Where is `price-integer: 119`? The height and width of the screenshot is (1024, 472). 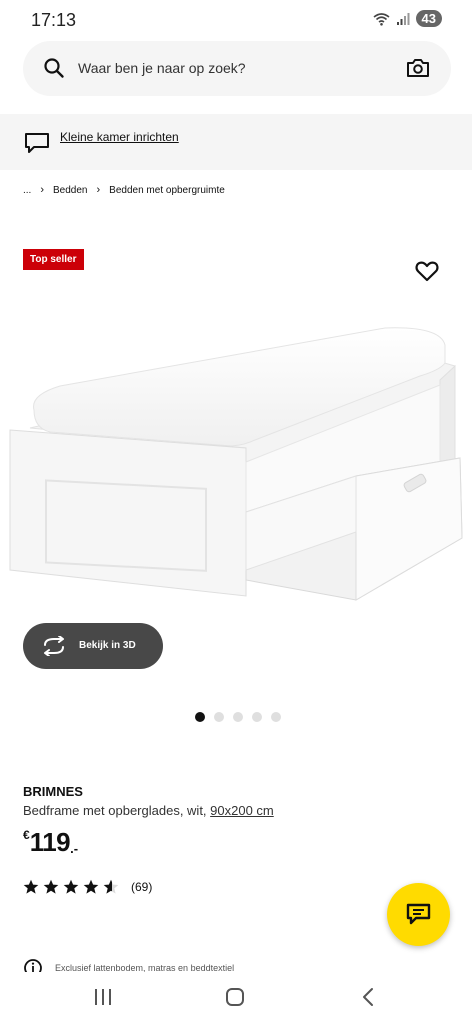 price-integer: 119 is located at coordinates (50, 842).